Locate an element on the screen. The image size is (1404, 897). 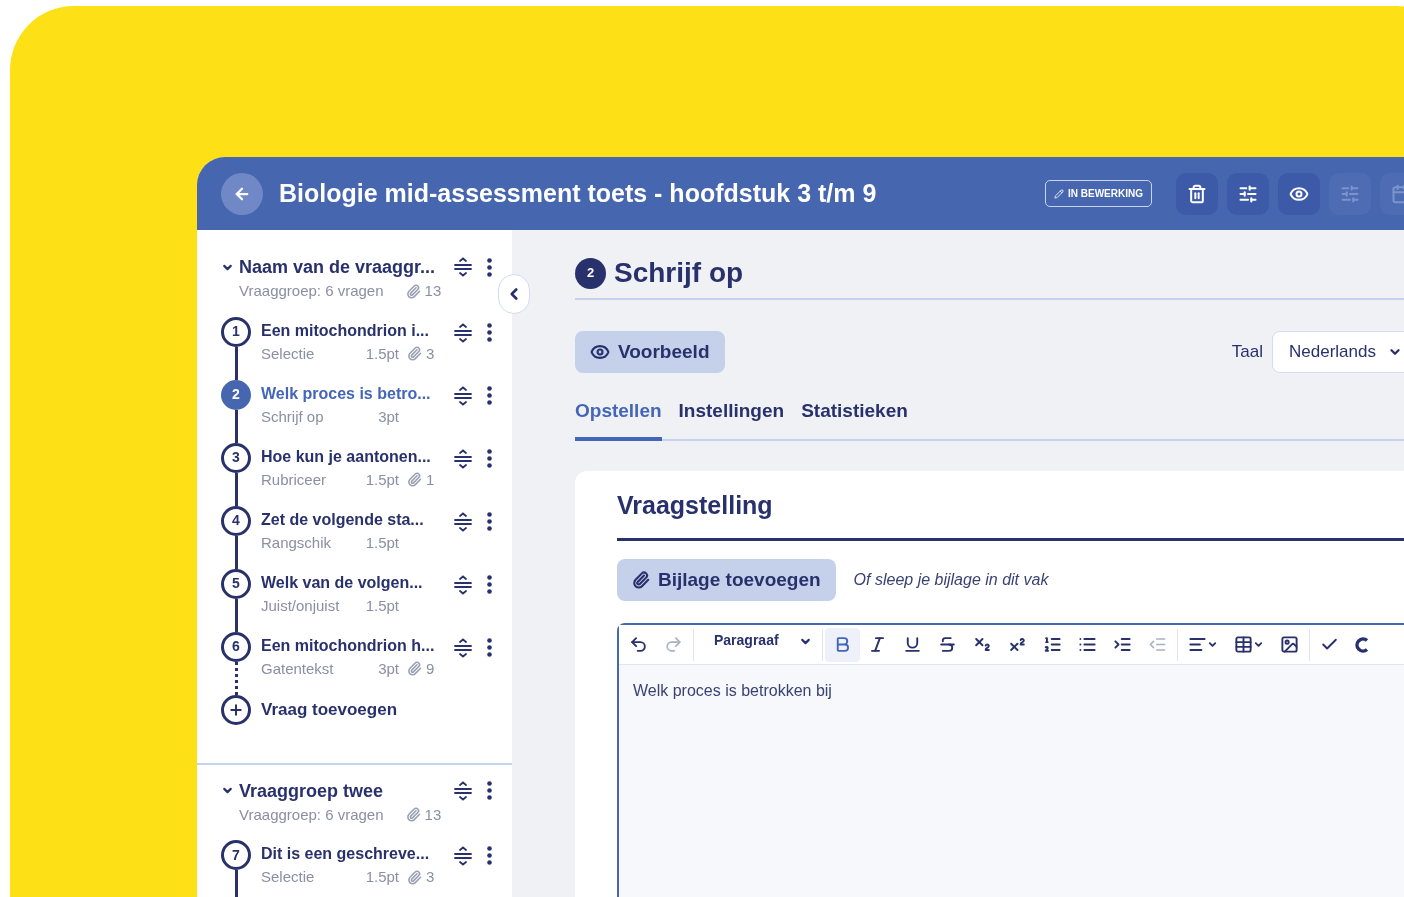
paragraph-format-dropdown: Paragraaf is located at coordinates (758, 644).